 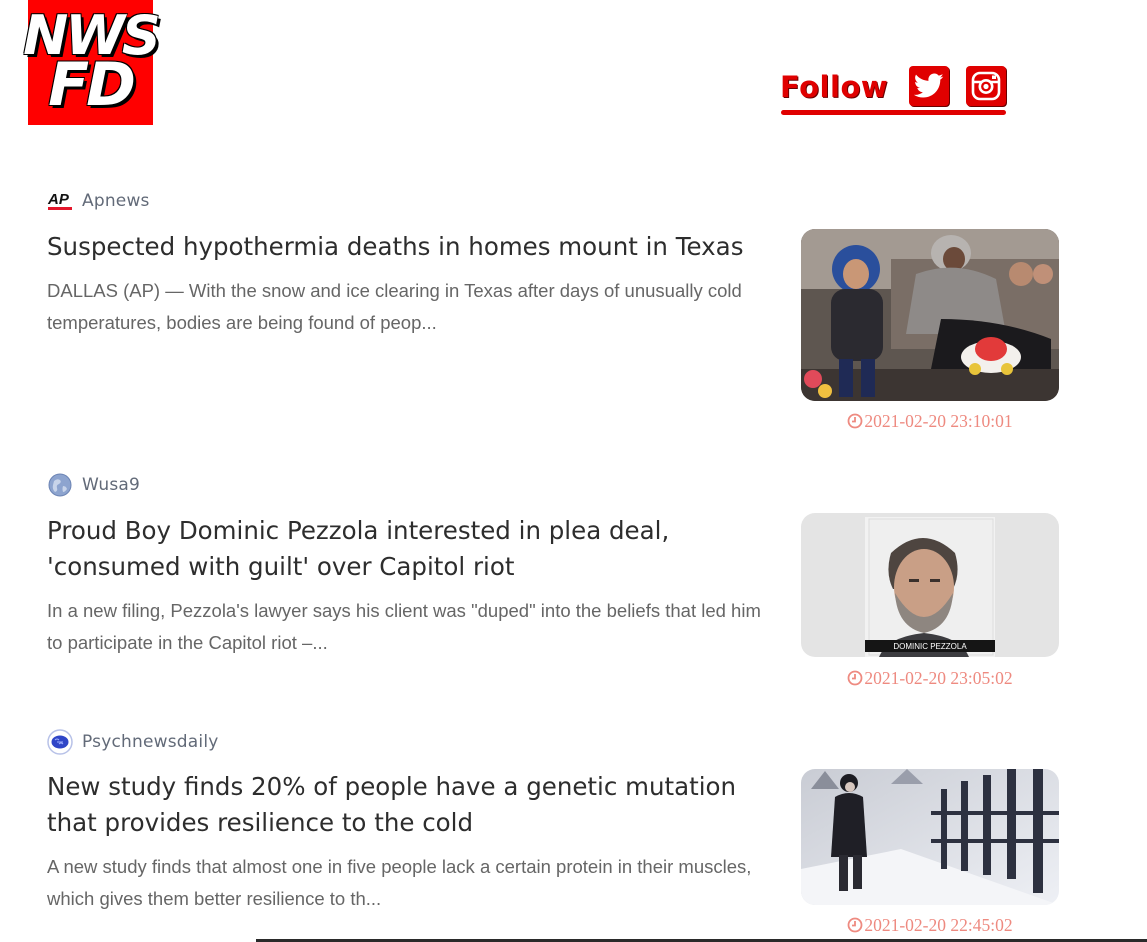 What do you see at coordinates (111, 485) in the screenshot?
I see `source-name: Wusa9` at bounding box center [111, 485].